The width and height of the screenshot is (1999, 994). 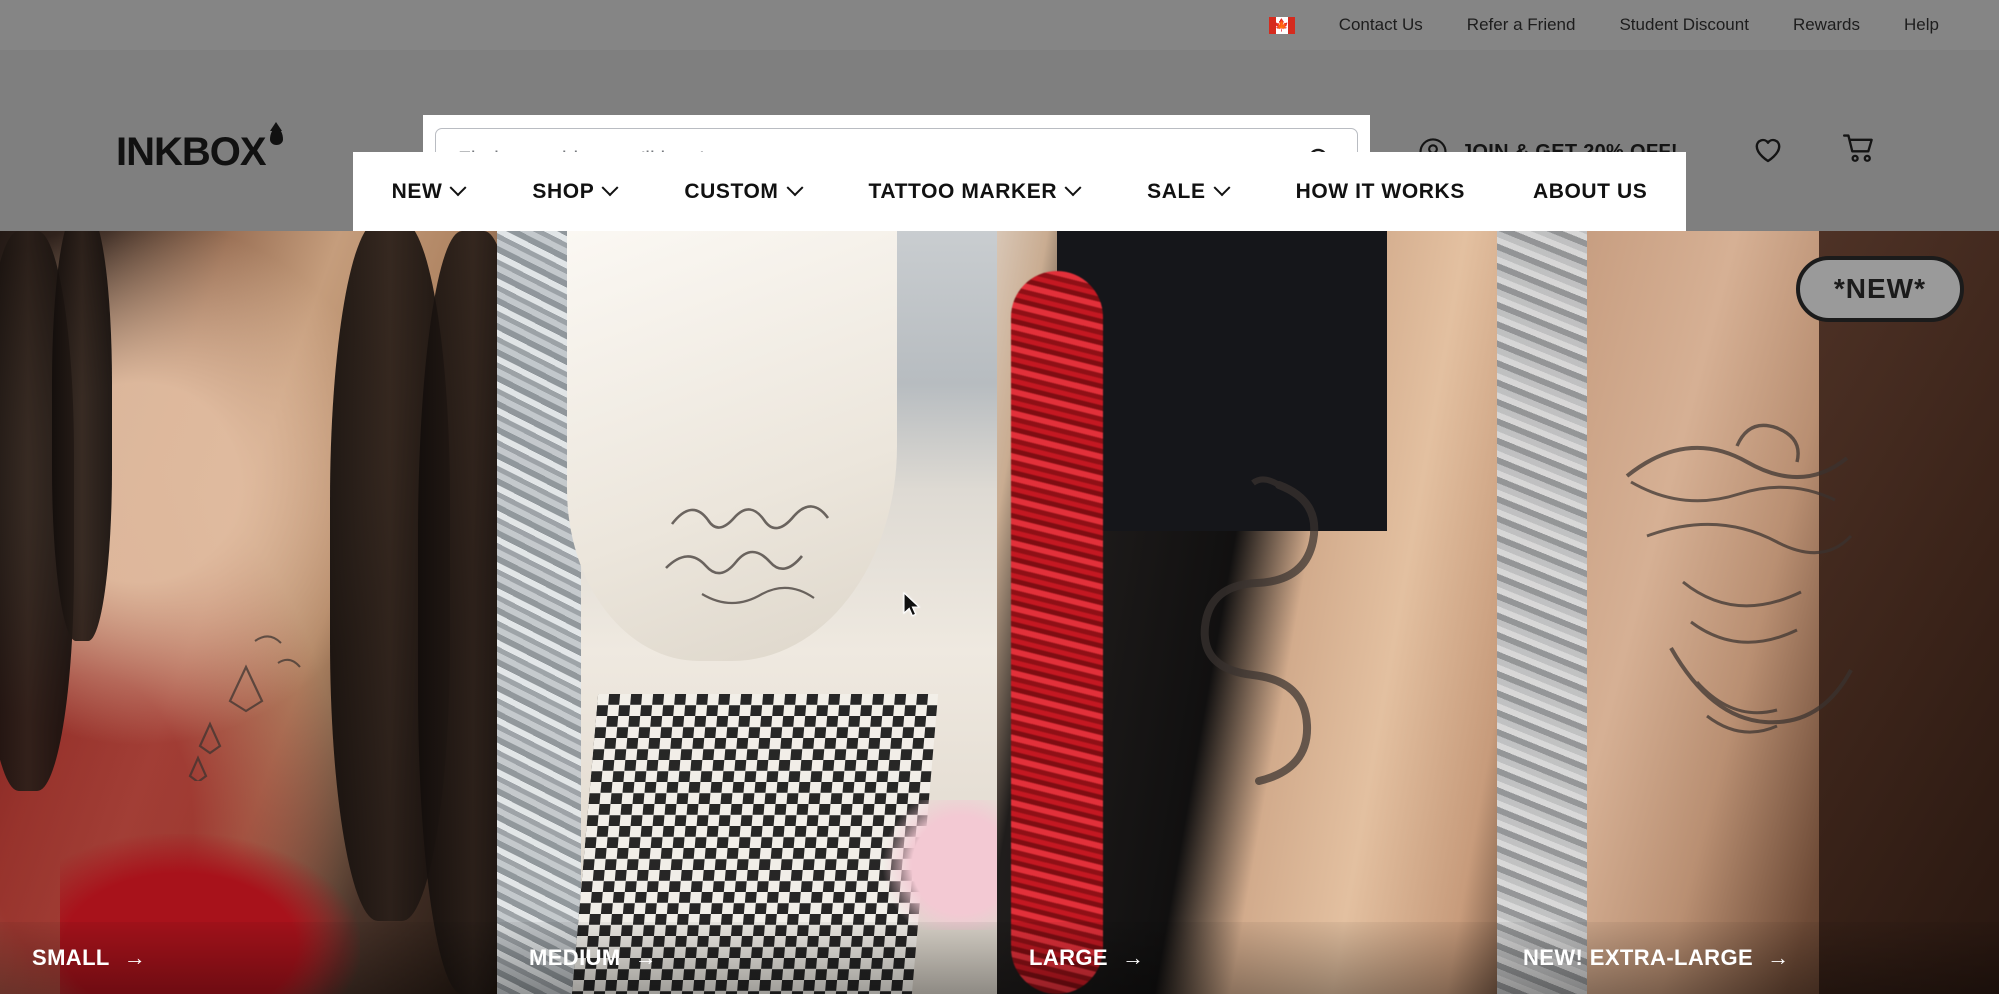 I want to click on nav-item-how-it-works: HOW IT WORKS, so click(x=1380, y=192).